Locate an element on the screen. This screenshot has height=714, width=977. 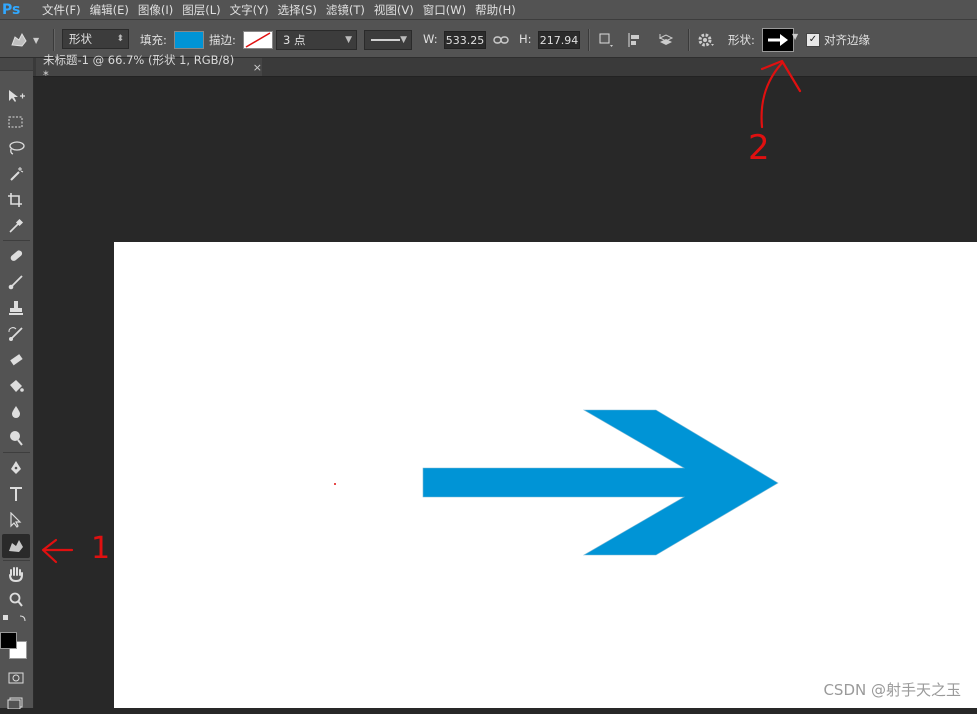
menu-layer: 图层(L) is located at coordinates (205, 10).